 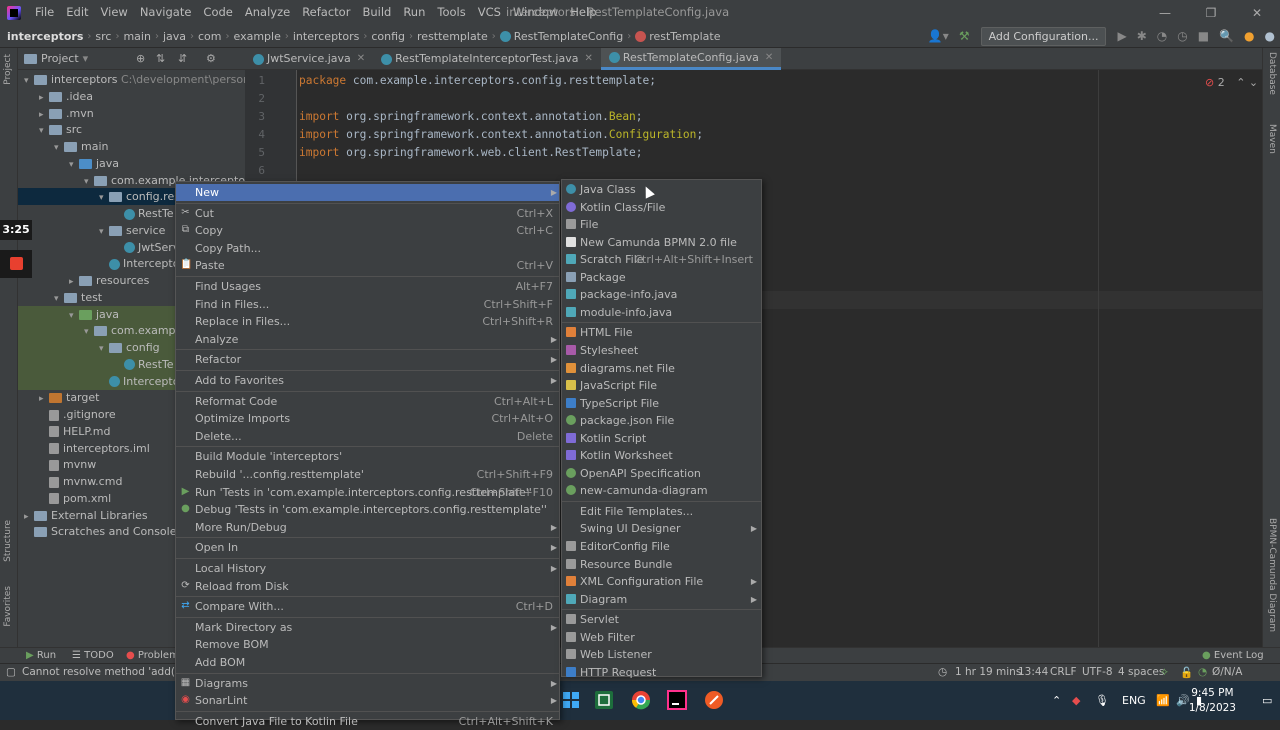 What do you see at coordinates (160, 58) in the screenshot?
I see `collapse-icon: ⇅` at bounding box center [160, 58].